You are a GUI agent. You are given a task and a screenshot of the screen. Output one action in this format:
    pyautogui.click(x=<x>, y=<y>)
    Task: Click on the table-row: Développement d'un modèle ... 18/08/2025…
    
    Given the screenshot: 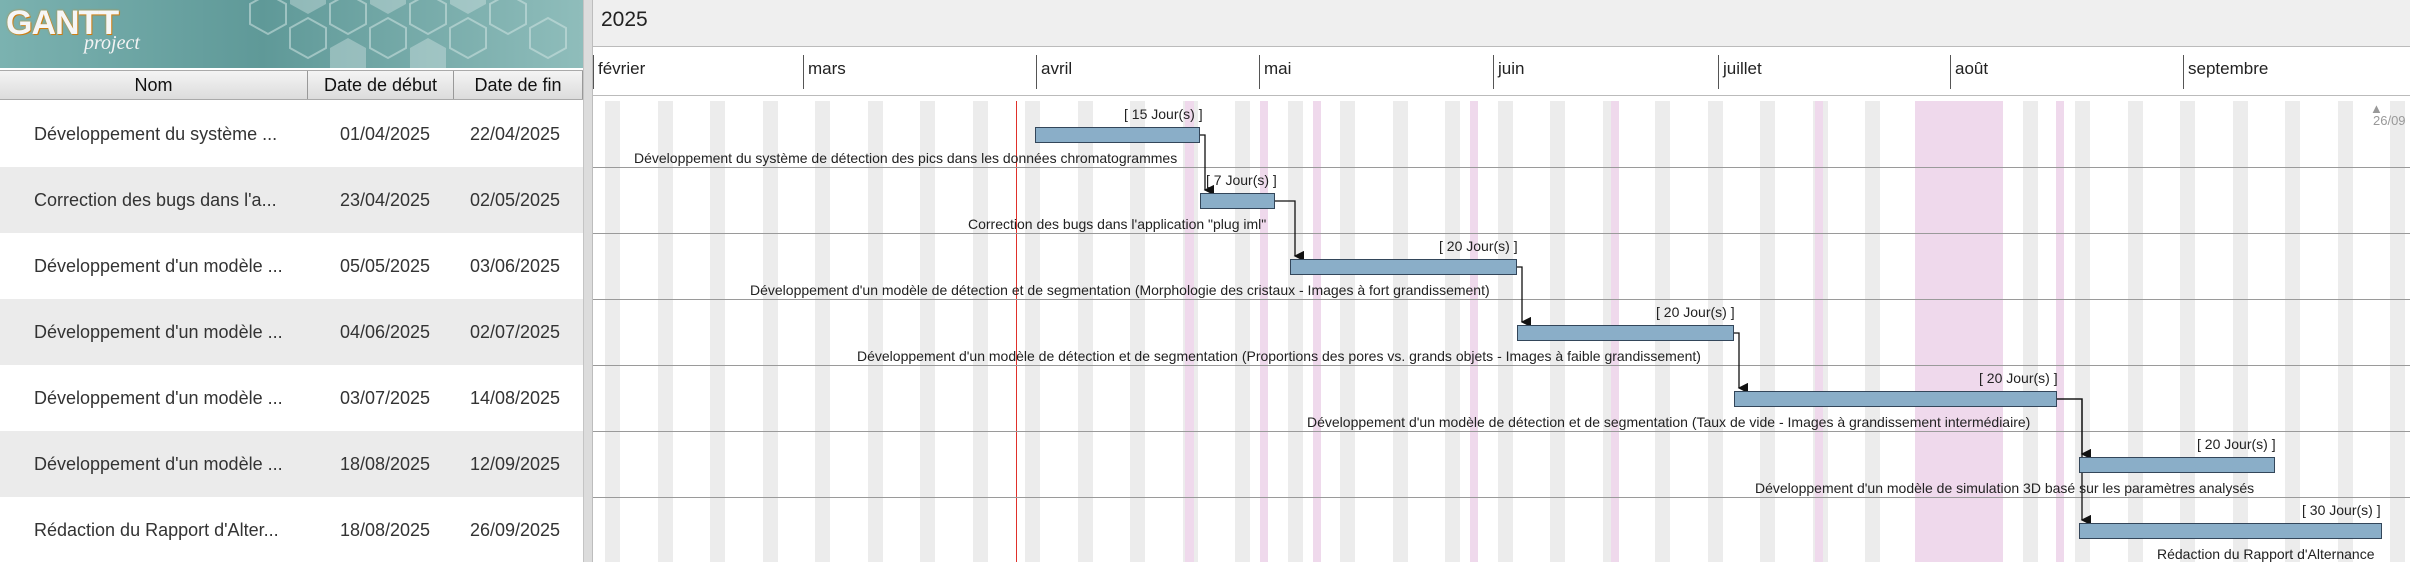 What is the action you would take?
    pyautogui.click(x=291, y=464)
    